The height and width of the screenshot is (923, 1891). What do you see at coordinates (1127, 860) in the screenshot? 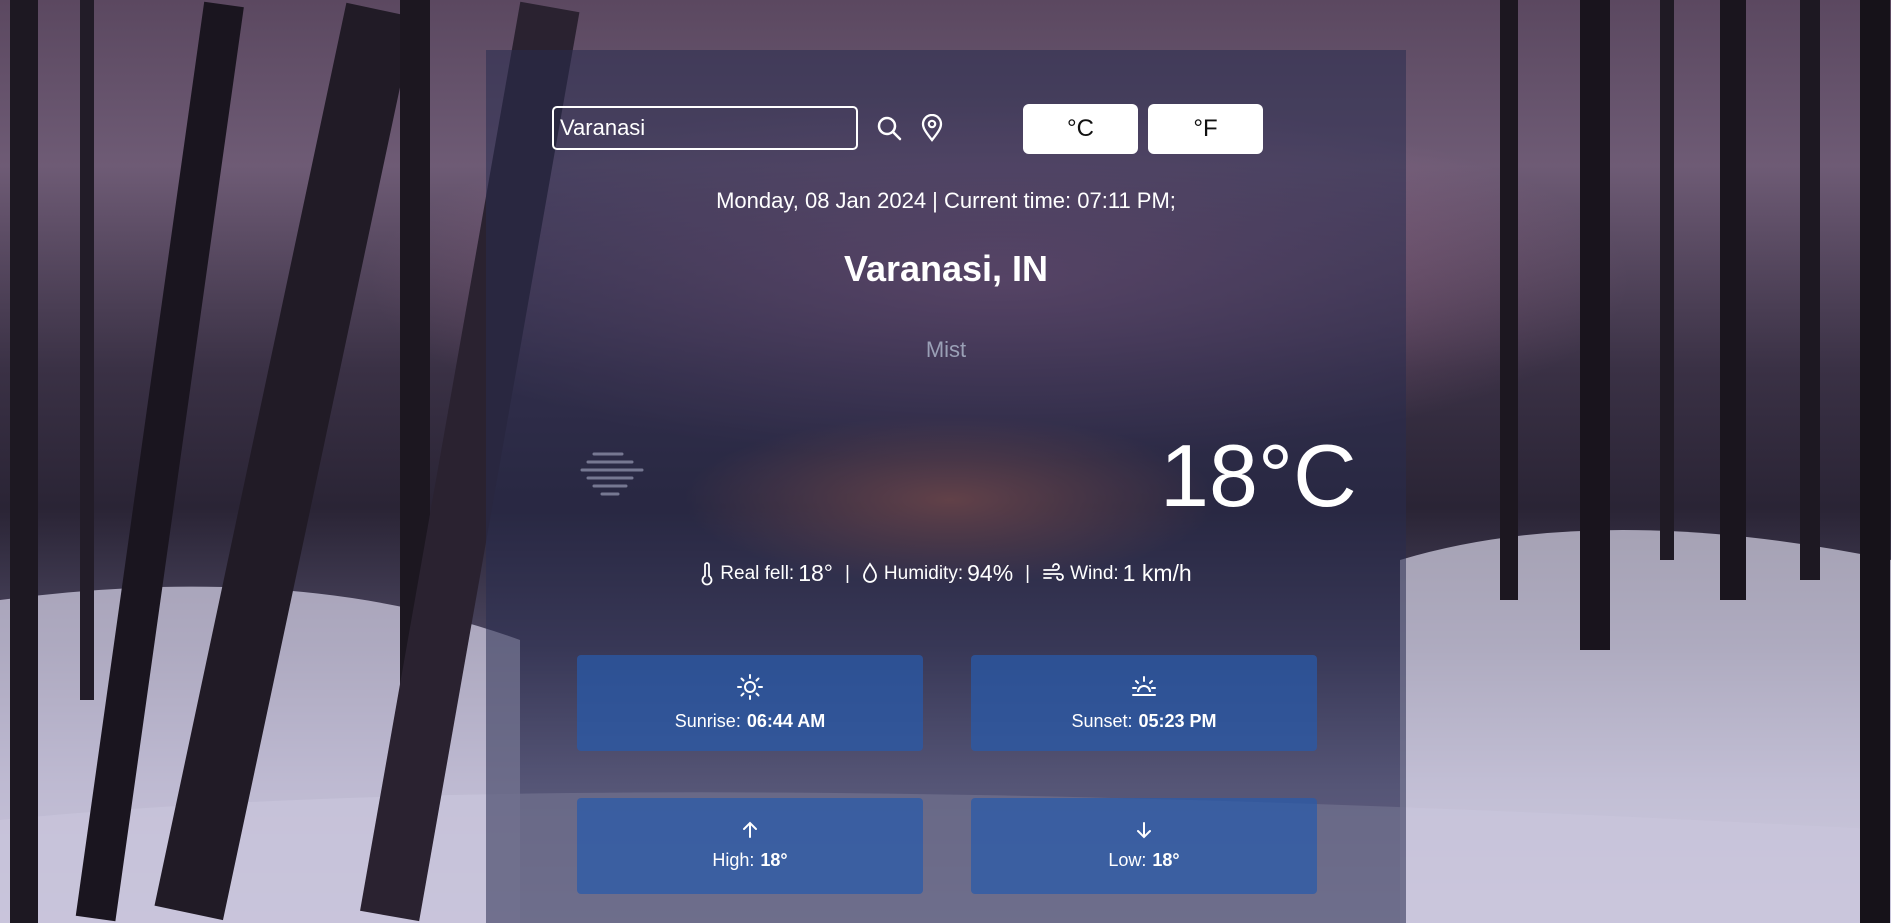
I see `low-label: Low:` at bounding box center [1127, 860].